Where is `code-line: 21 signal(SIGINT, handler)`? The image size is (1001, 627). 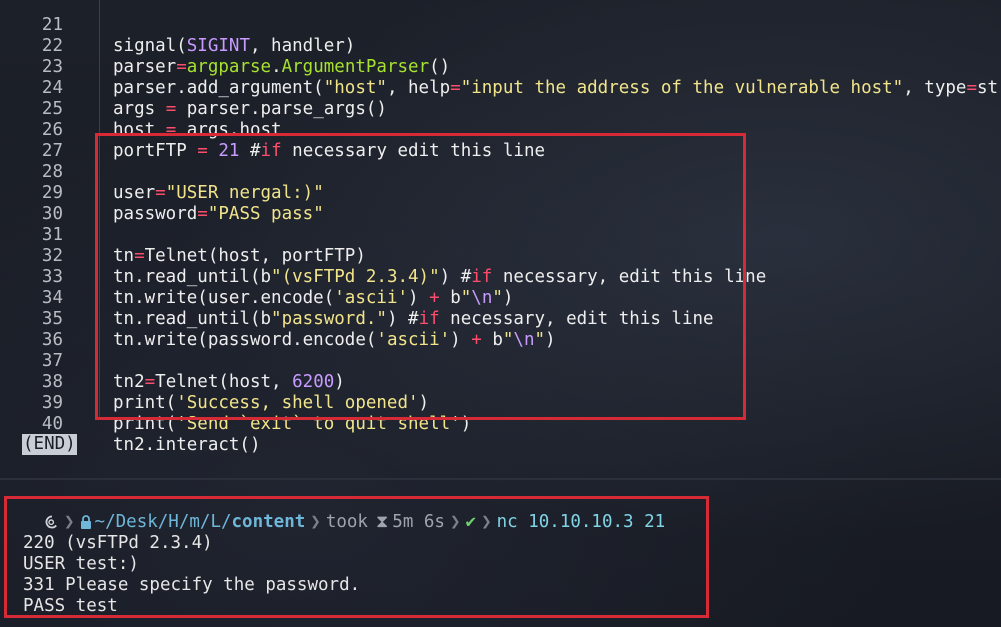
code-line: 21 signal(SIGINT, handler) is located at coordinates (177, 28).